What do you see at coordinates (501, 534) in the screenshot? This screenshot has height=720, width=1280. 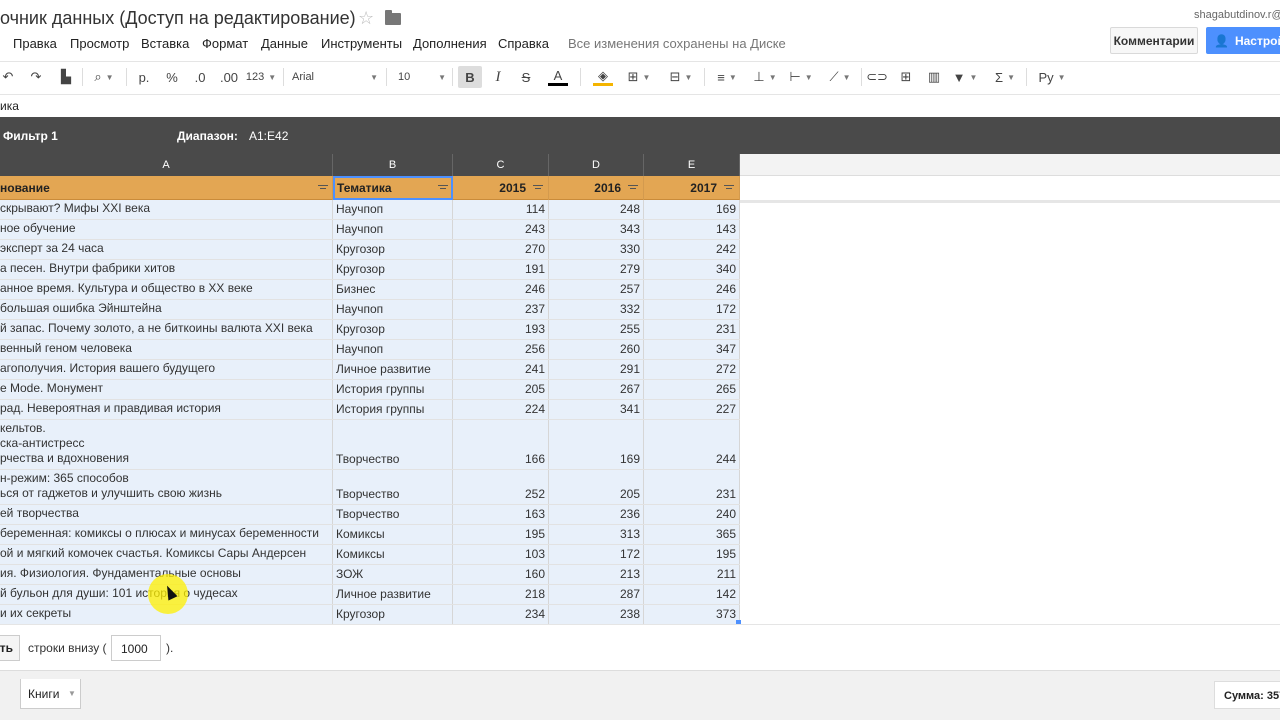 I see `cell-2015: 195` at bounding box center [501, 534].